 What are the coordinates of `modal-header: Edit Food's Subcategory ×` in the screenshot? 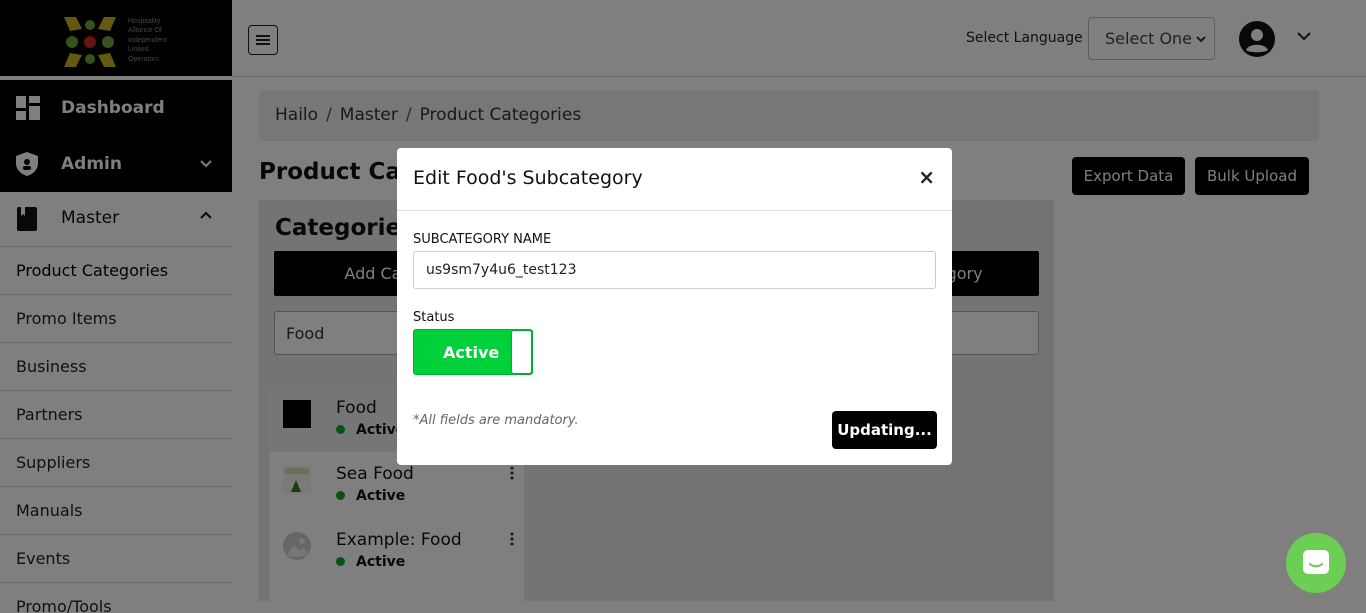 It's located at (674, 179).